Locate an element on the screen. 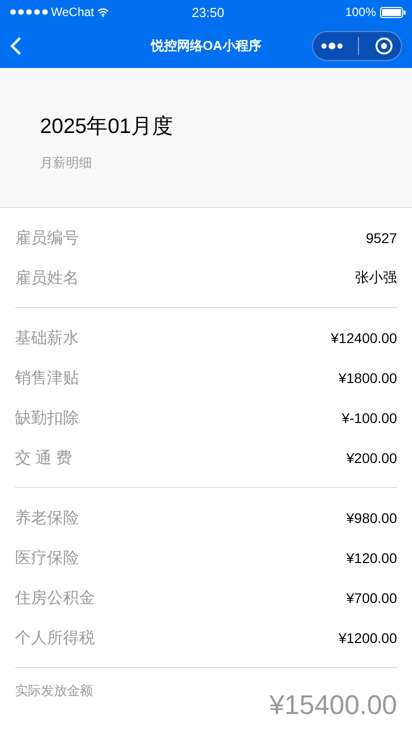 The width and height of the screenshot is (412, 732). more-icon is located at coordinates (331, 46).